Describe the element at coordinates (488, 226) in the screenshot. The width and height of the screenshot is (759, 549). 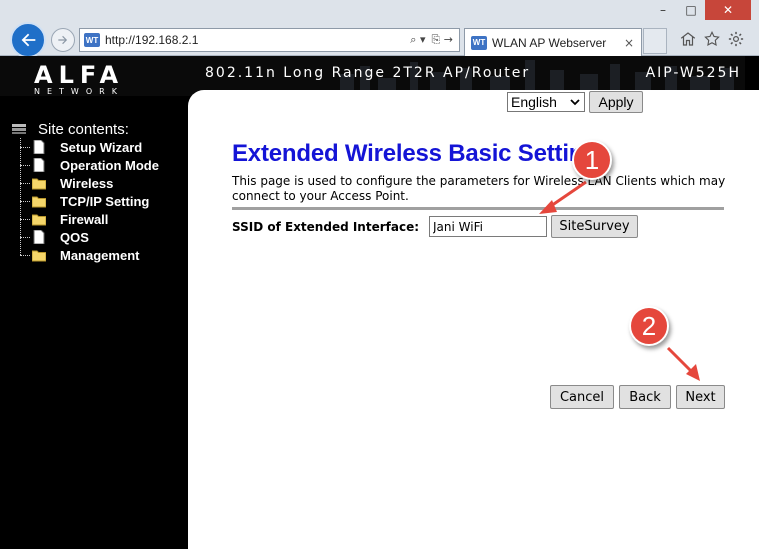
I see `ssid-input` at that location.